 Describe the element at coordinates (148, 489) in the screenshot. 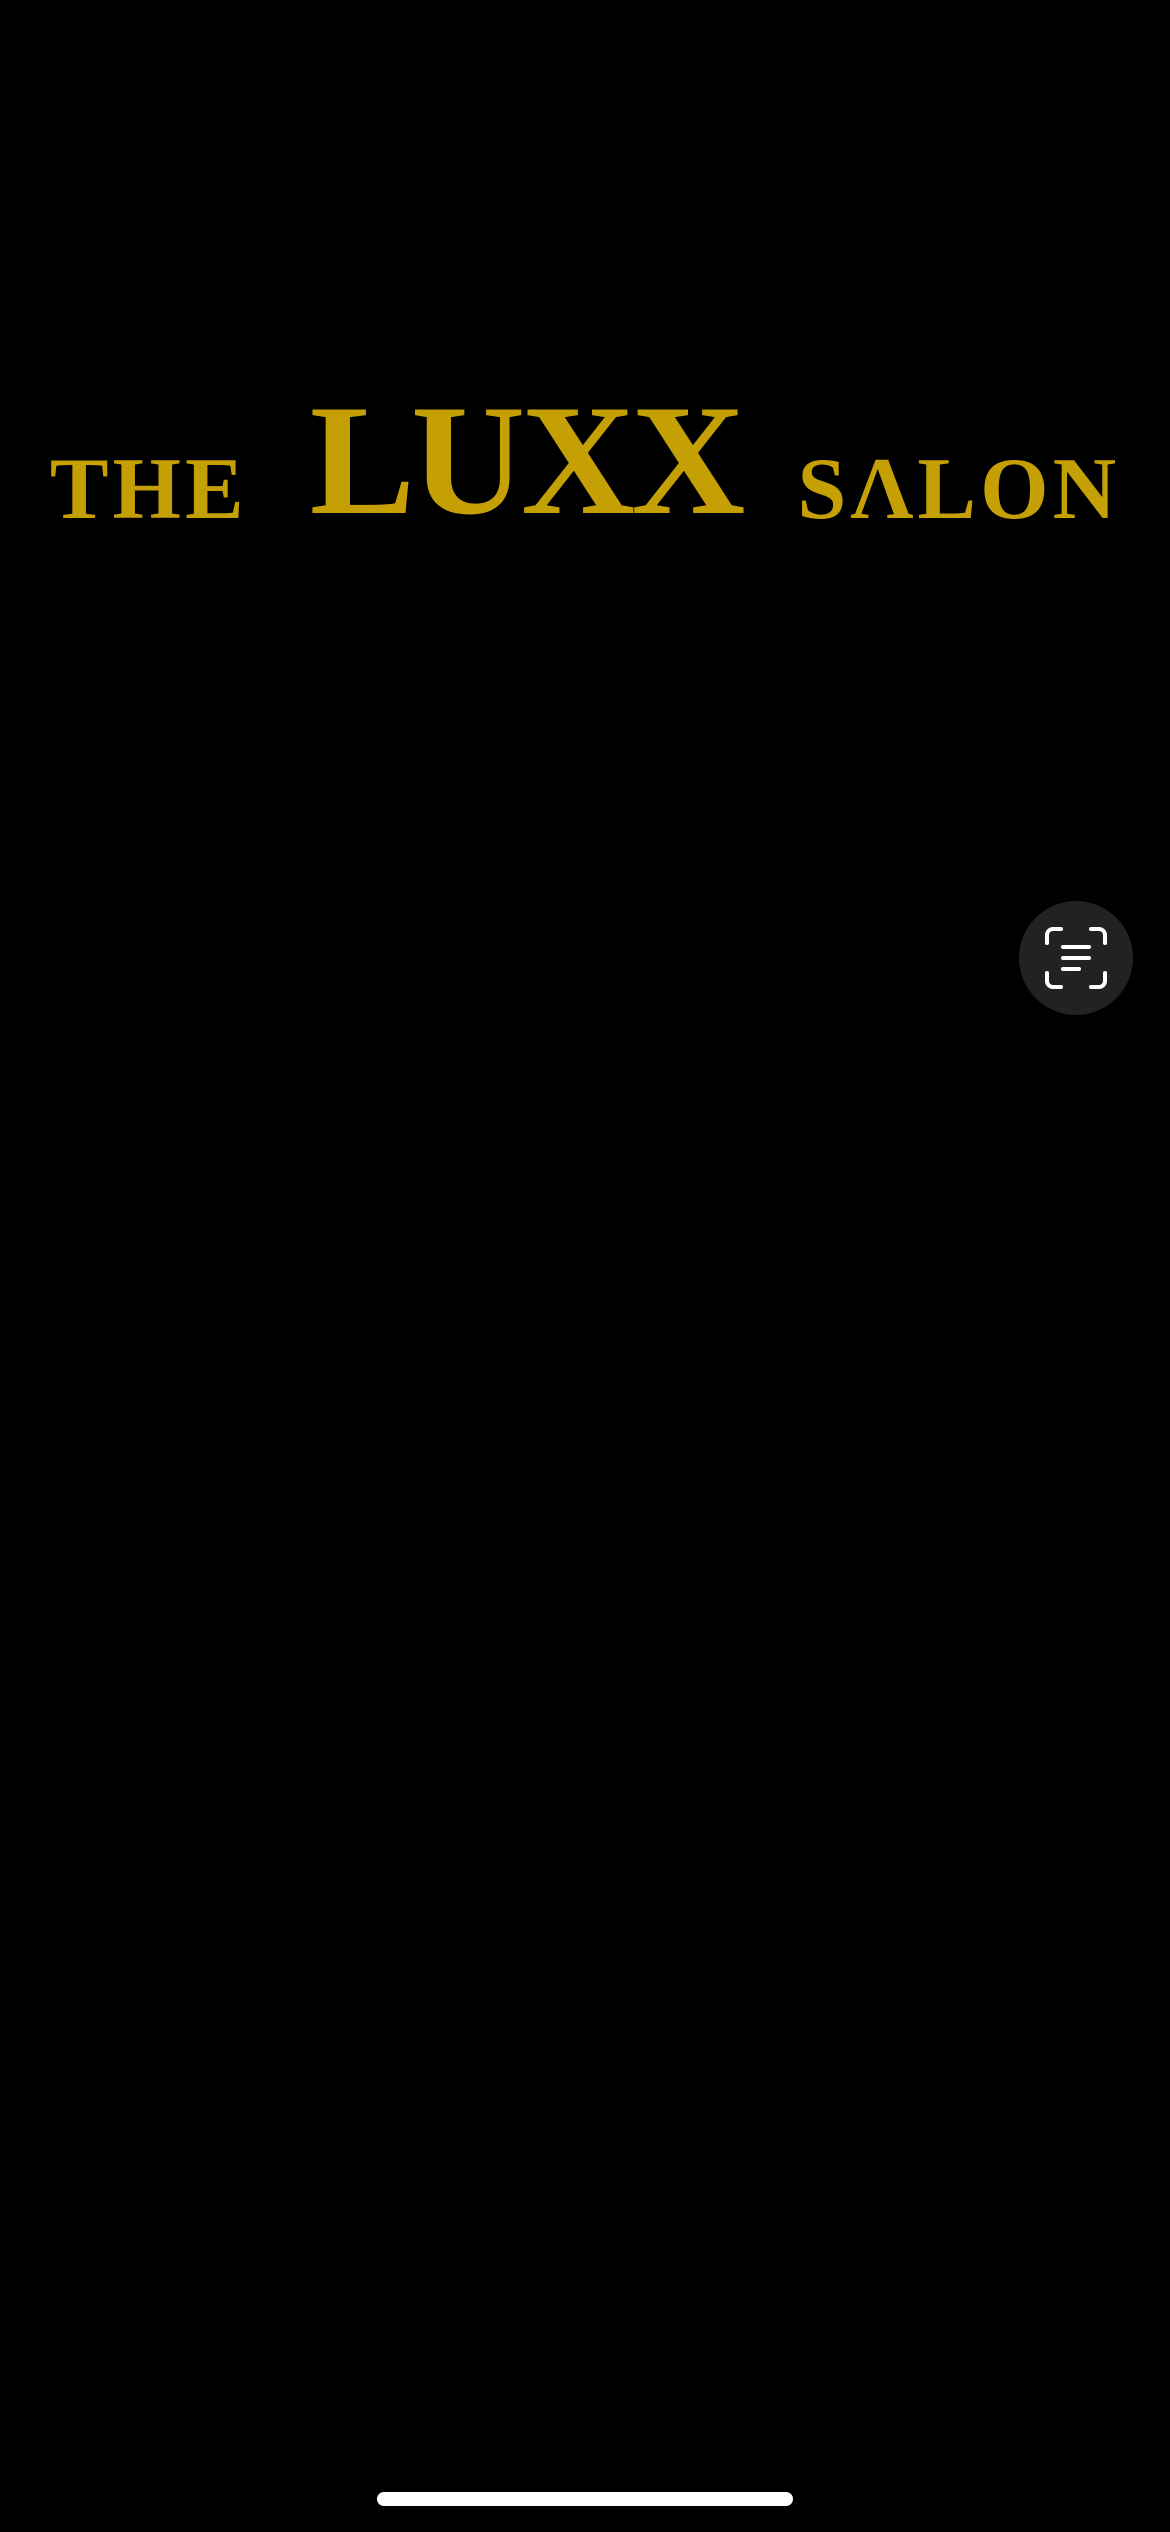

I see `logo-prefix: THE` at that location.